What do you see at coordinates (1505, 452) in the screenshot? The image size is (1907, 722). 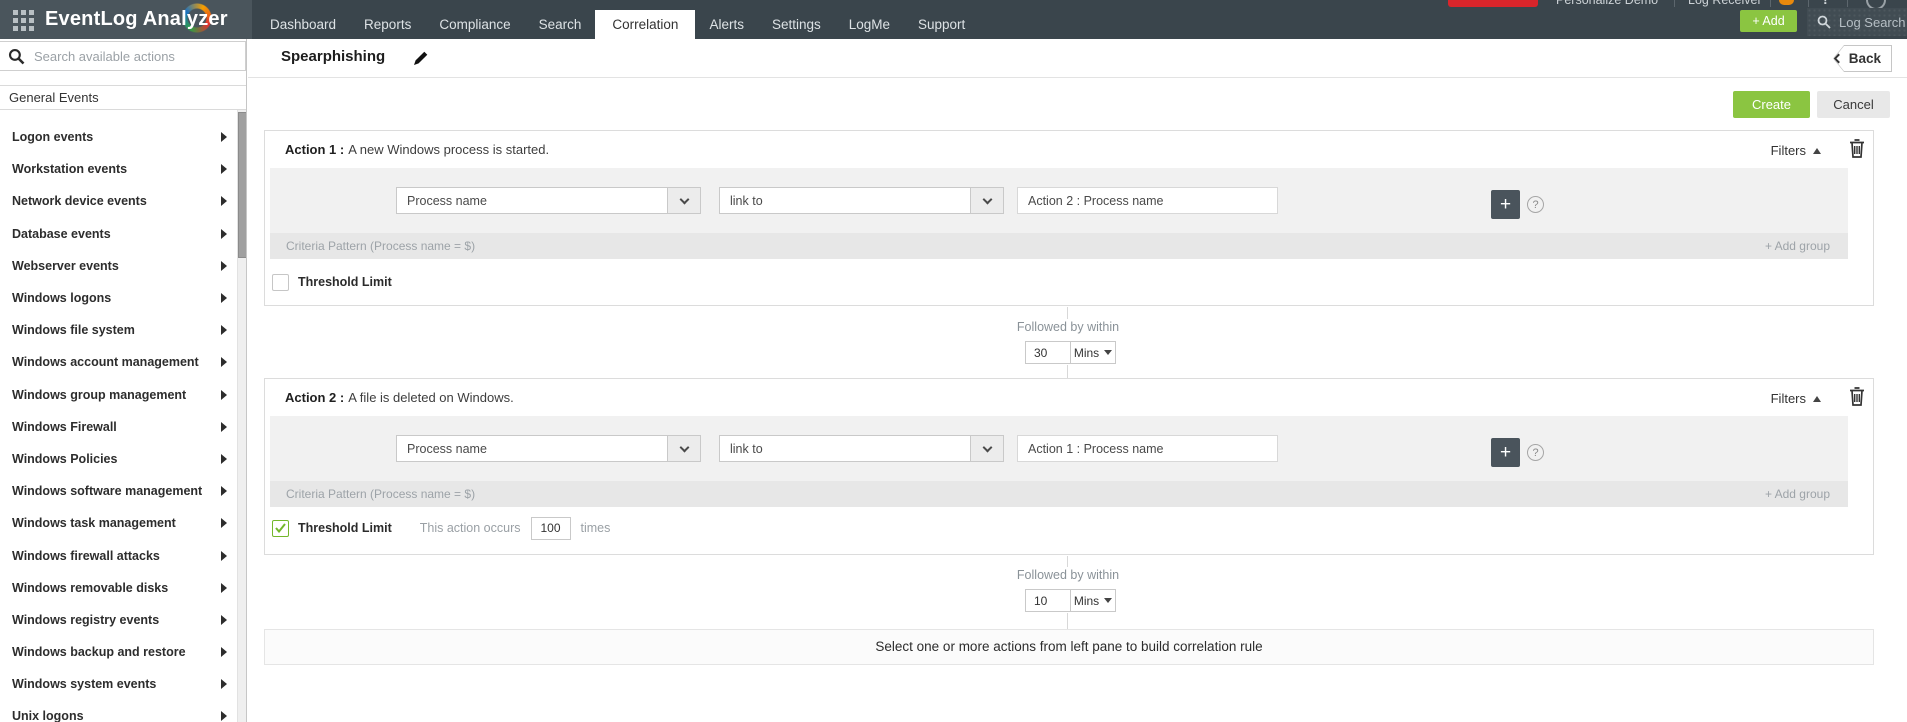 I see `action2-add-condition-button: +` at bounding box center [1505, 452].